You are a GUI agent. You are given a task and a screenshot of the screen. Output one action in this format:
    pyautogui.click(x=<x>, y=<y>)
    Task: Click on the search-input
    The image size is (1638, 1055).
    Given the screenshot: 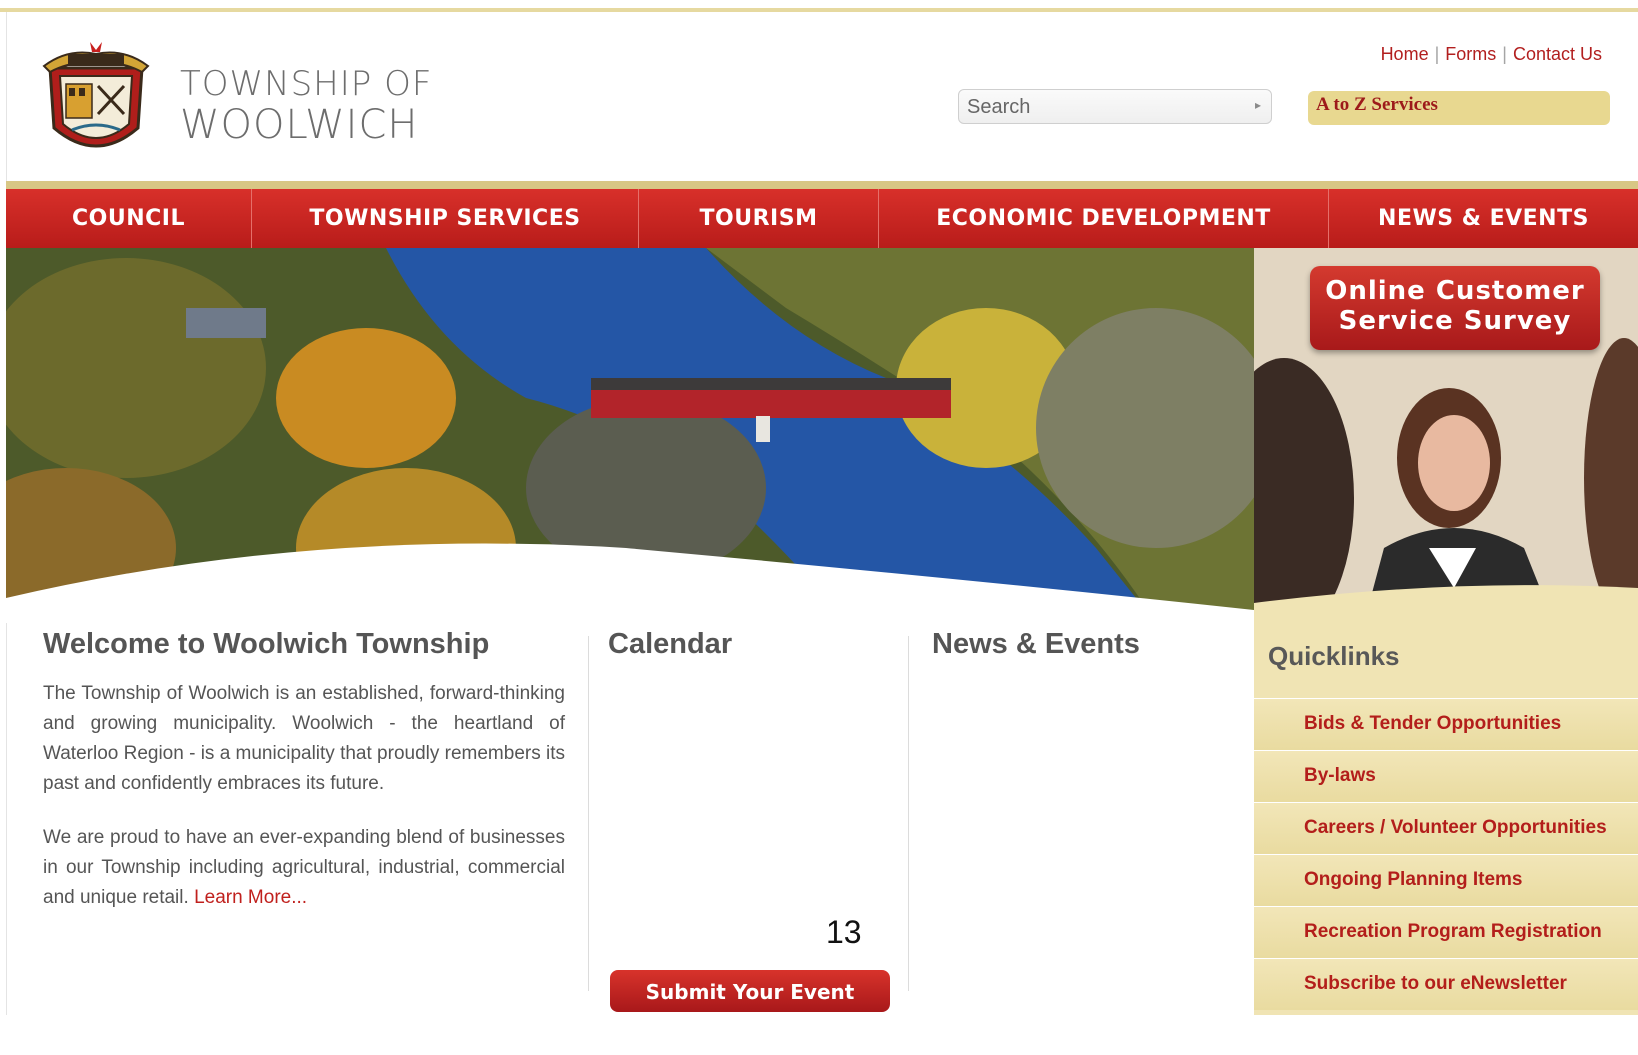 What is the action you would take?
    pyautogui.click(x=1102, y=107)
    